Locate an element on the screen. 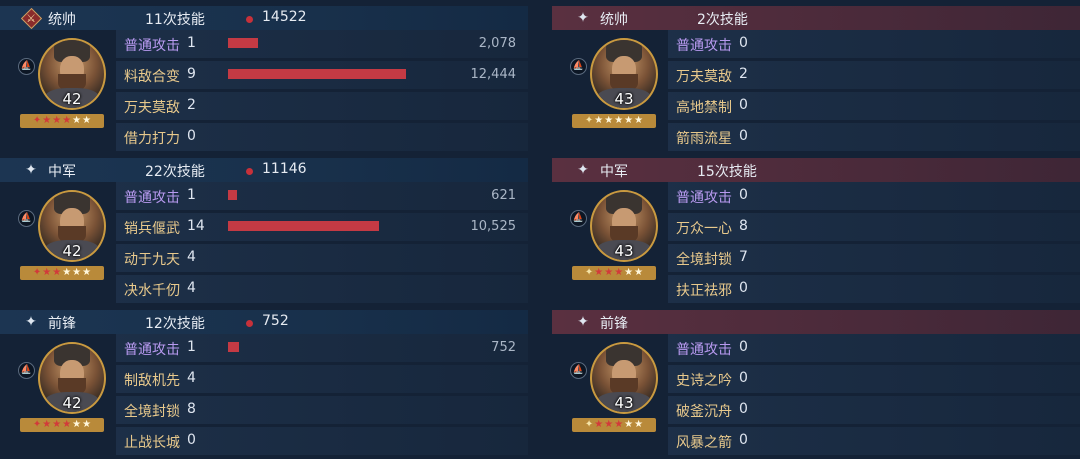 The image size is (1080, 459). slot-header: ✦ 前锋 is located at coordinates (816, 322).